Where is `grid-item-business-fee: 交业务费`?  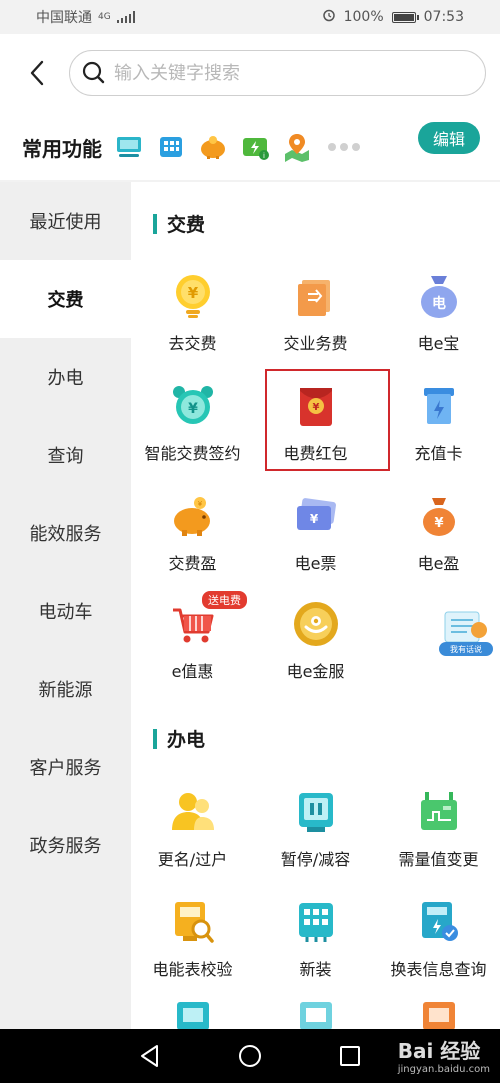 grid-item-business-fee: 交业务费 is located at coordinates (315, 312).